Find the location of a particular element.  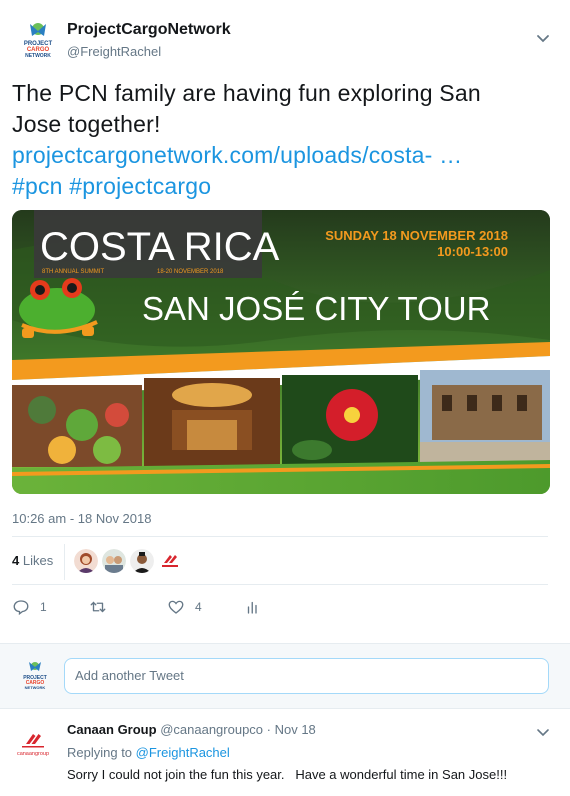

current-user-avatar: PROJECT CARGO NETWORK is located at coordinates (35, 676).